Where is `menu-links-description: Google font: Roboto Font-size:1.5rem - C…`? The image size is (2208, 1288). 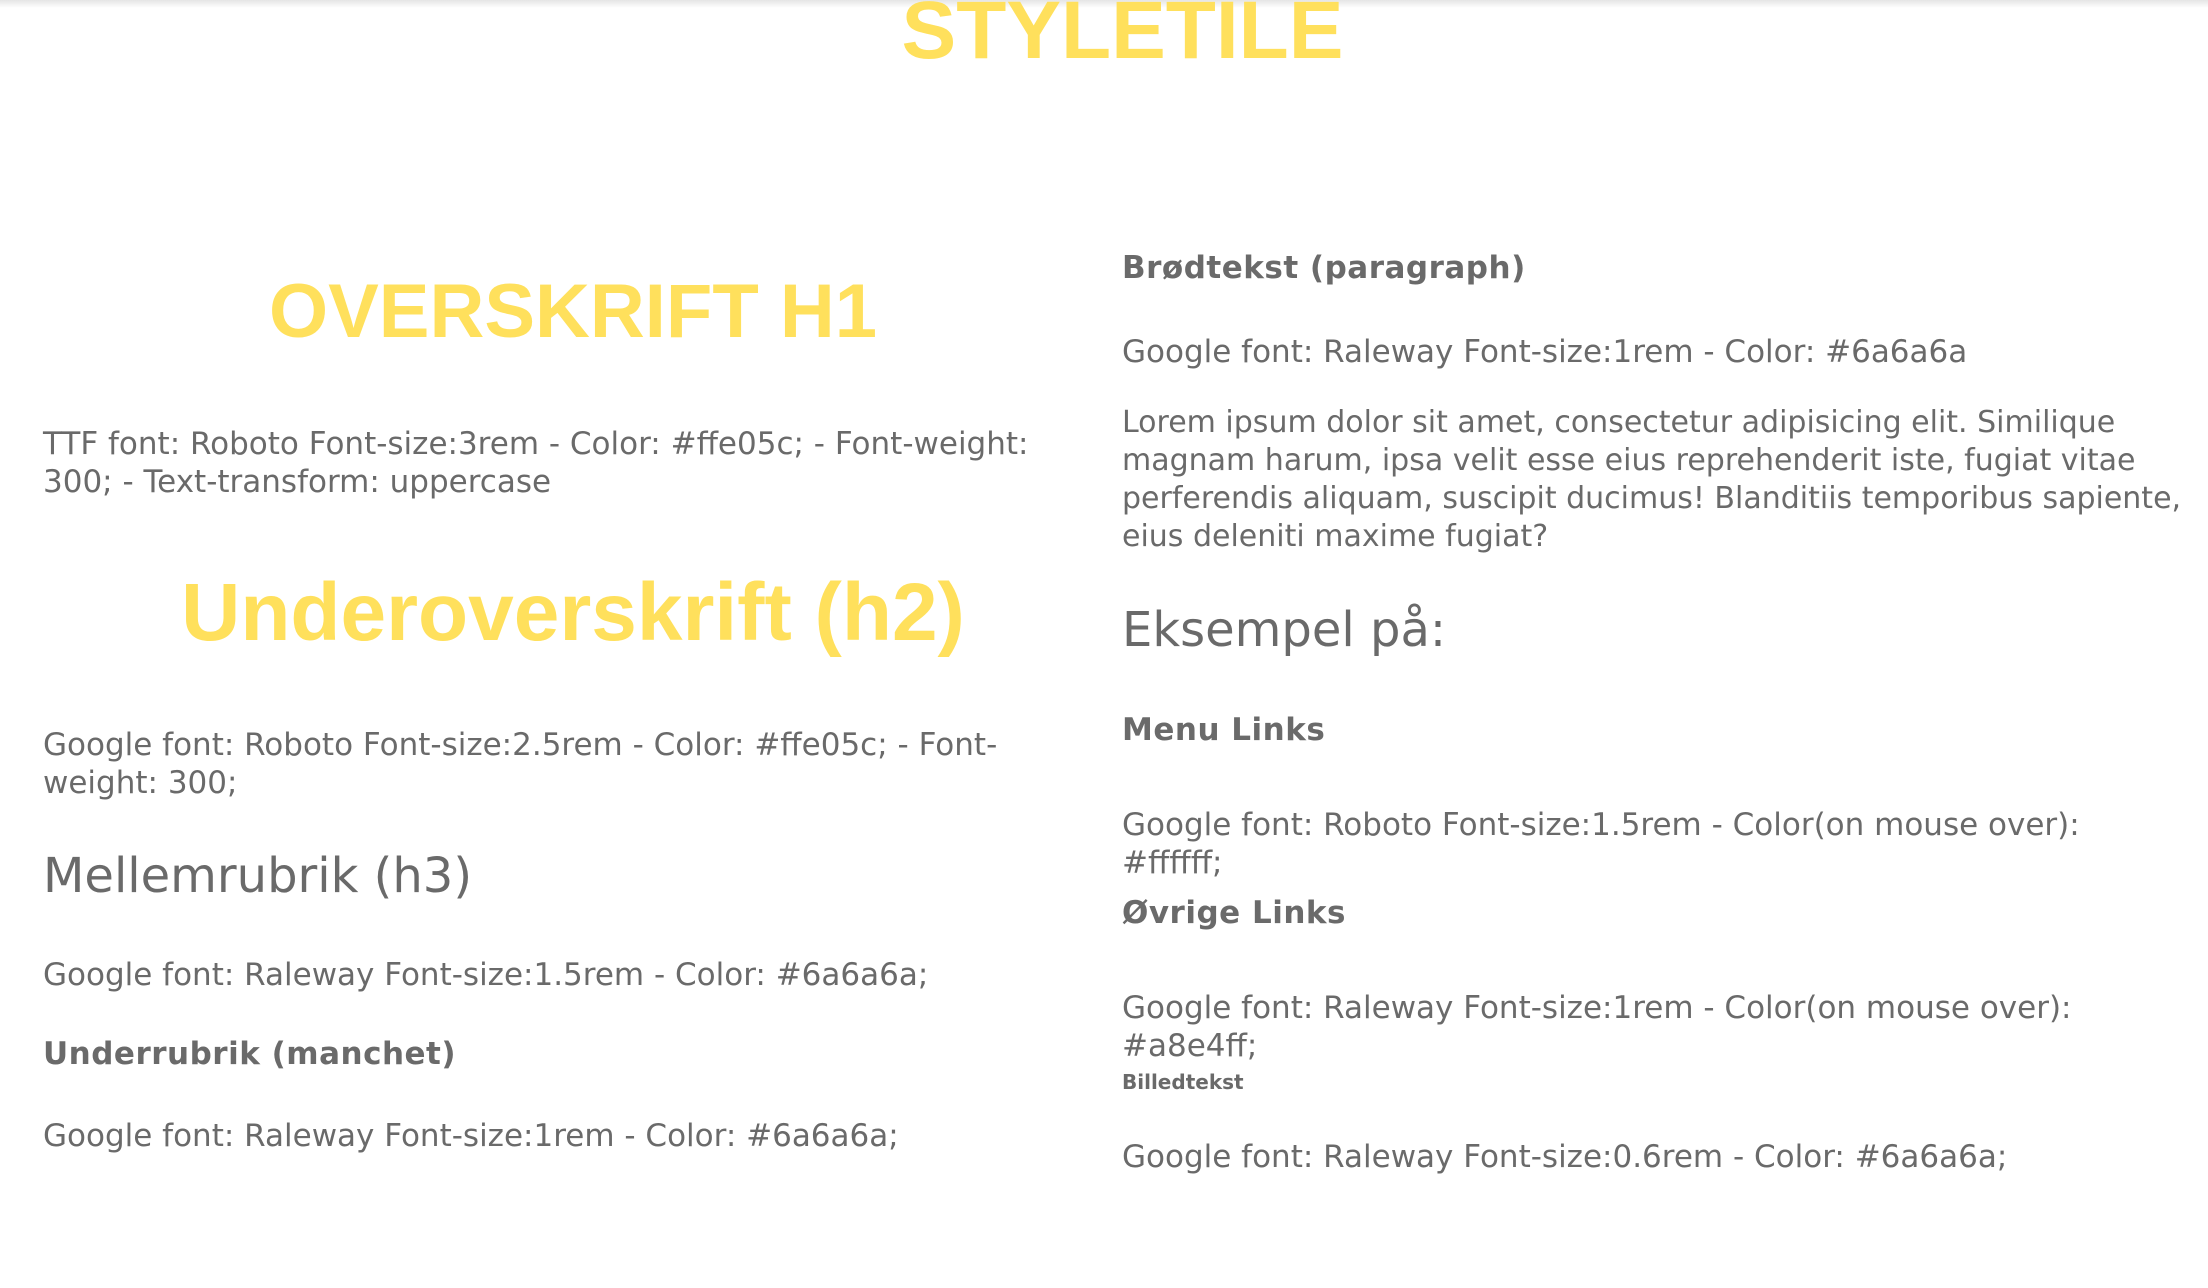 menu-links-description: Google font: Roboto Font-size:1.5rem - C… is located at coordinates (1601, 844).